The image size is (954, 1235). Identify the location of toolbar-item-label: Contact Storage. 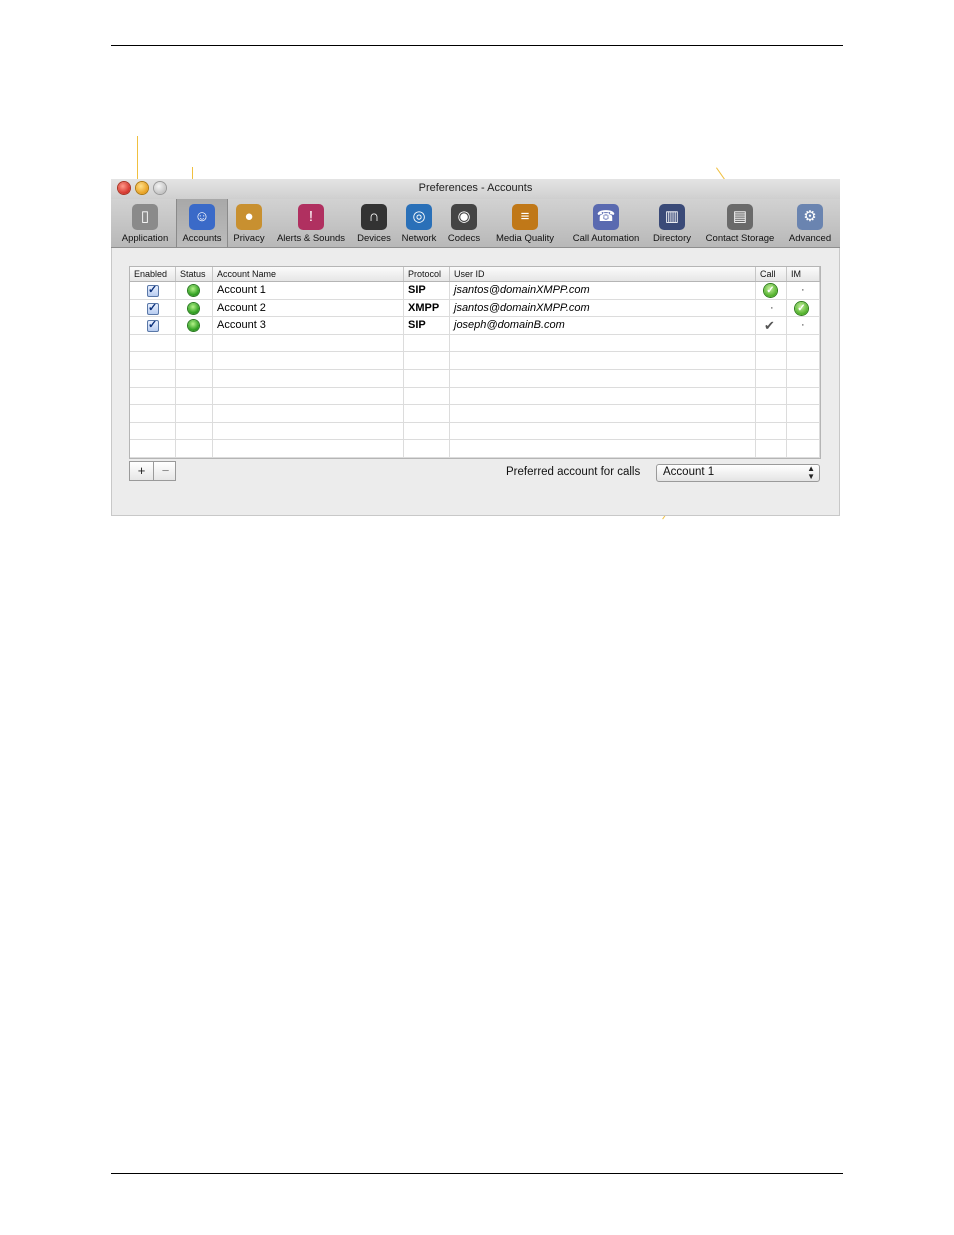
(740, 238).